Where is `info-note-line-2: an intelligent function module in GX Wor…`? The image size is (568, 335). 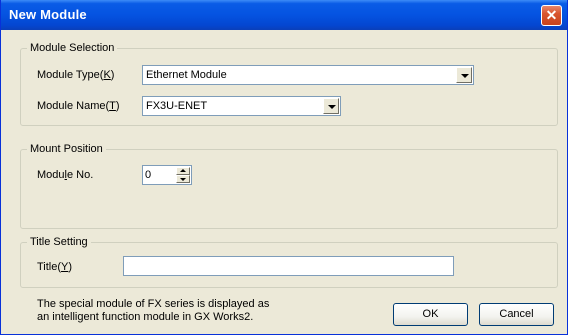 info-note-line-2: an intelligent function module in GX Wor… is located at coordinates (145, 317).